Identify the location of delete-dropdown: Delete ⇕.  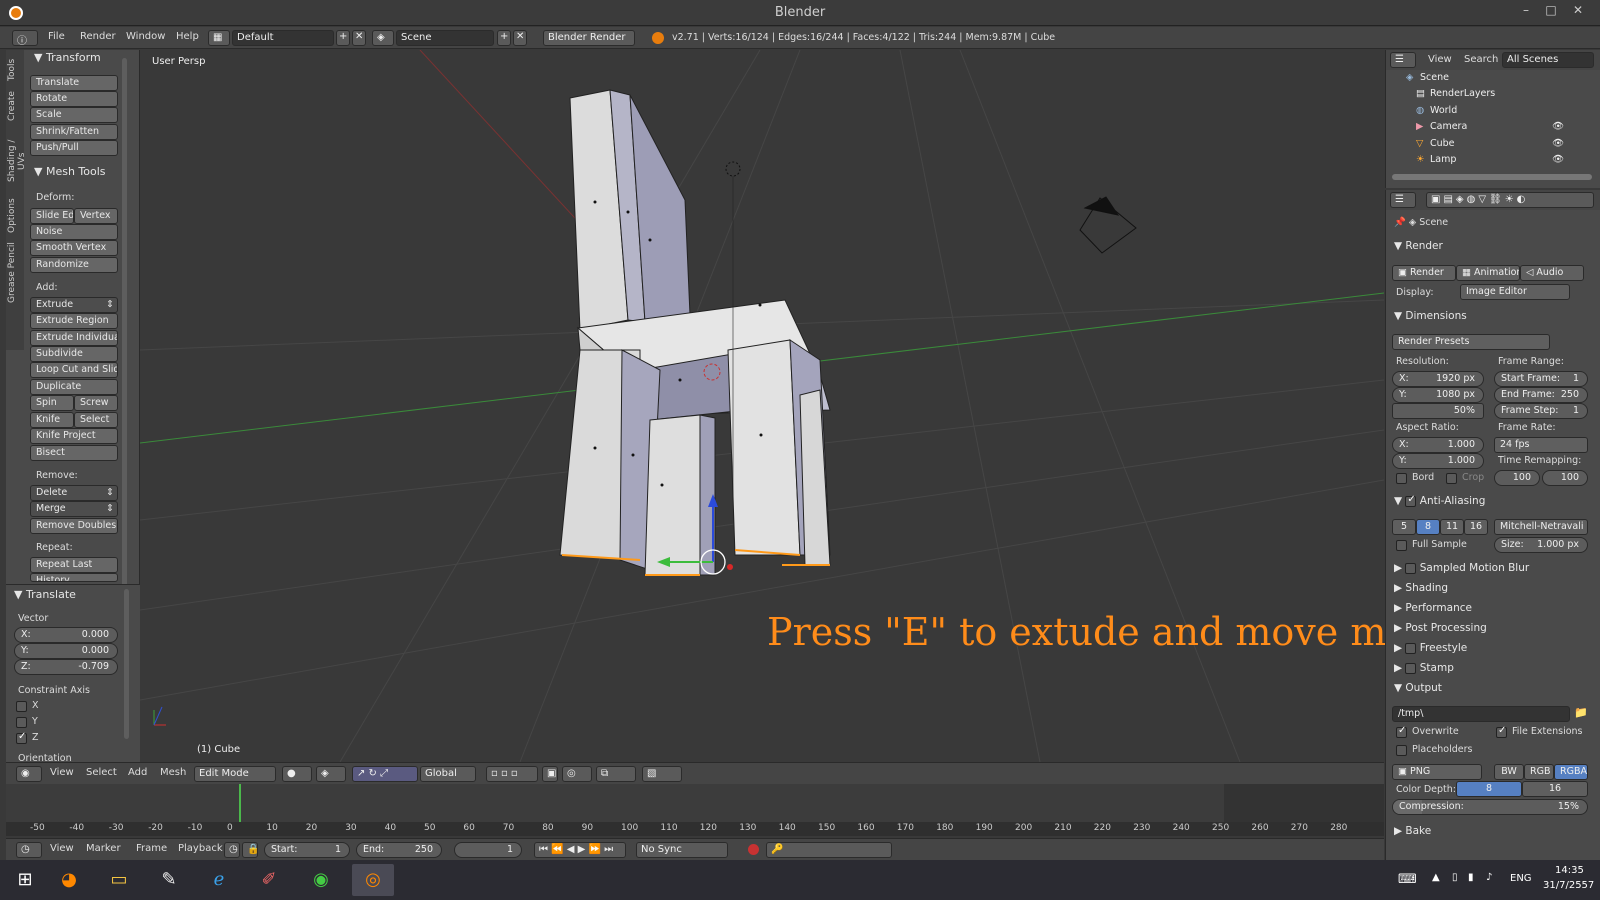
(74, 493).